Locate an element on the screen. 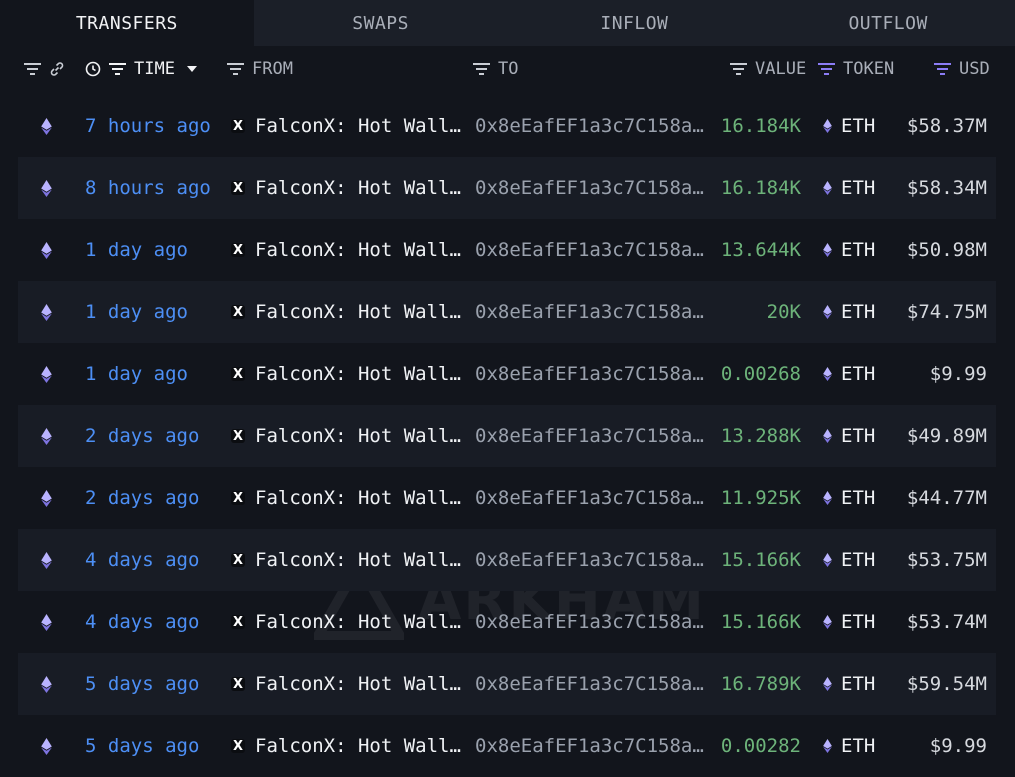 The height and width of the screenshot is (777, 1015). token-column-header: TOKEN is located at coordinates (856, 69).